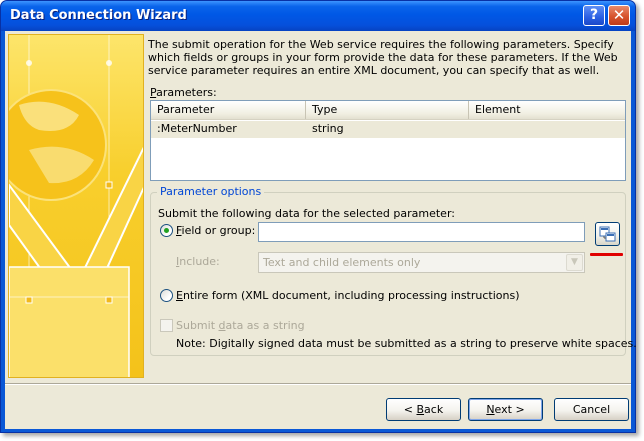  I want to click on parameters-list-header: Parameter Type Element, so click(388, 110).